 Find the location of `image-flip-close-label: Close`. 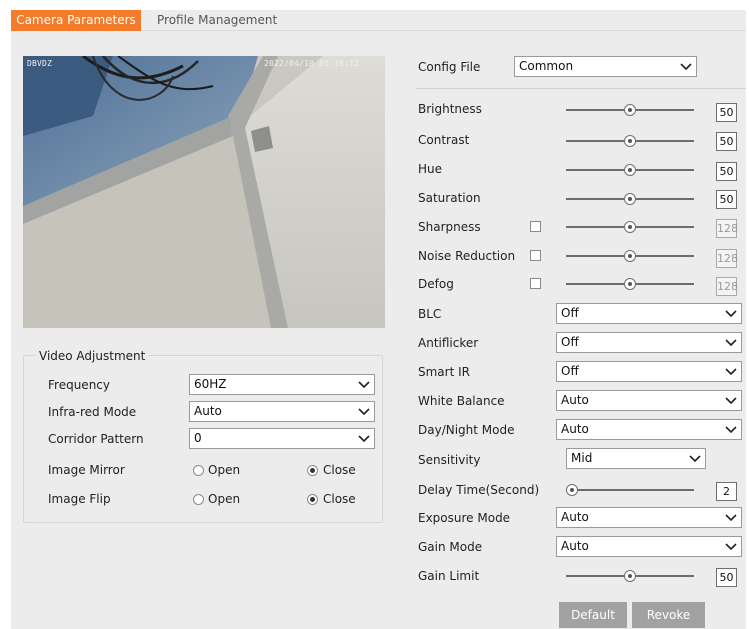

image-flip-close-label: Close is located at coordinates (339, 499).